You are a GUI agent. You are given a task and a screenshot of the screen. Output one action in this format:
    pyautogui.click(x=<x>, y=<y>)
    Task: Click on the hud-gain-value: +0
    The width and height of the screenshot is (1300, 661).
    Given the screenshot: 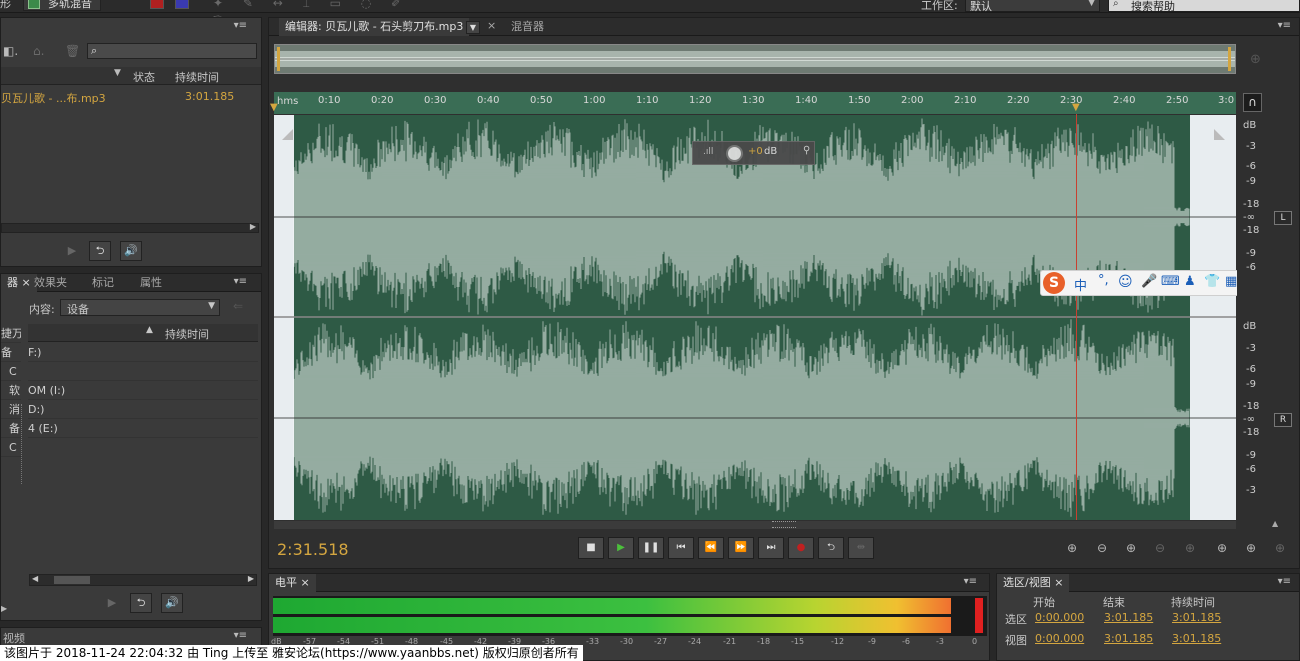 What is the action you would take?
    pyautogui.click(x=755, y=151)
    